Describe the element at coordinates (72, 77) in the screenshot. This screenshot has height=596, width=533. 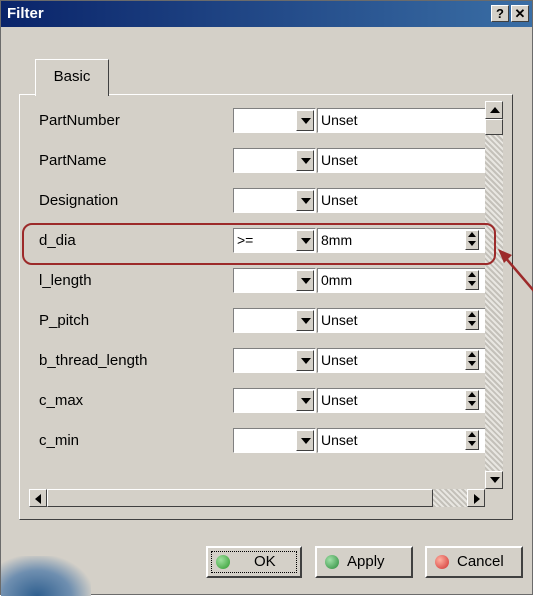
I see `tab-basic: Basic` at that location.